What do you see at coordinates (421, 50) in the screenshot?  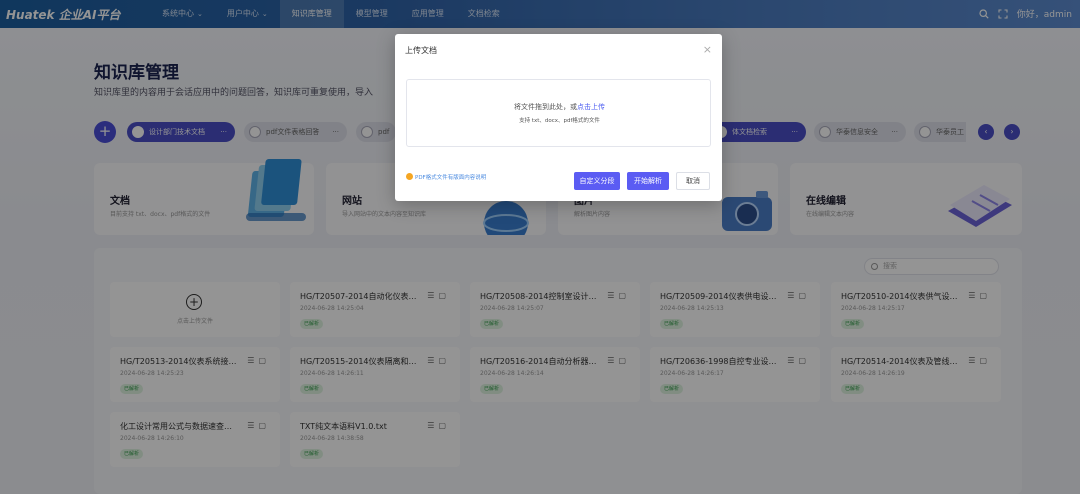 I see `dialog-title: 上传文档` at bounding box center [421, 50].